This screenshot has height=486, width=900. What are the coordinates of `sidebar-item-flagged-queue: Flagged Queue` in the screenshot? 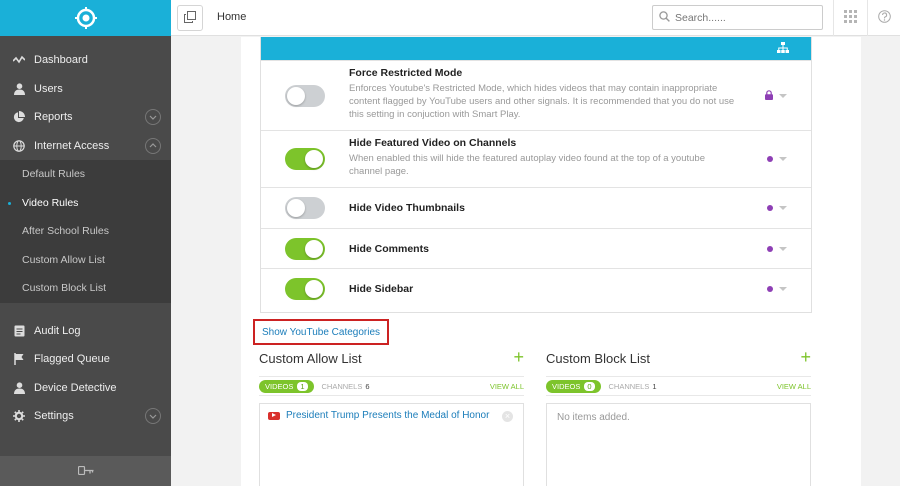 It's located at (85, 359).